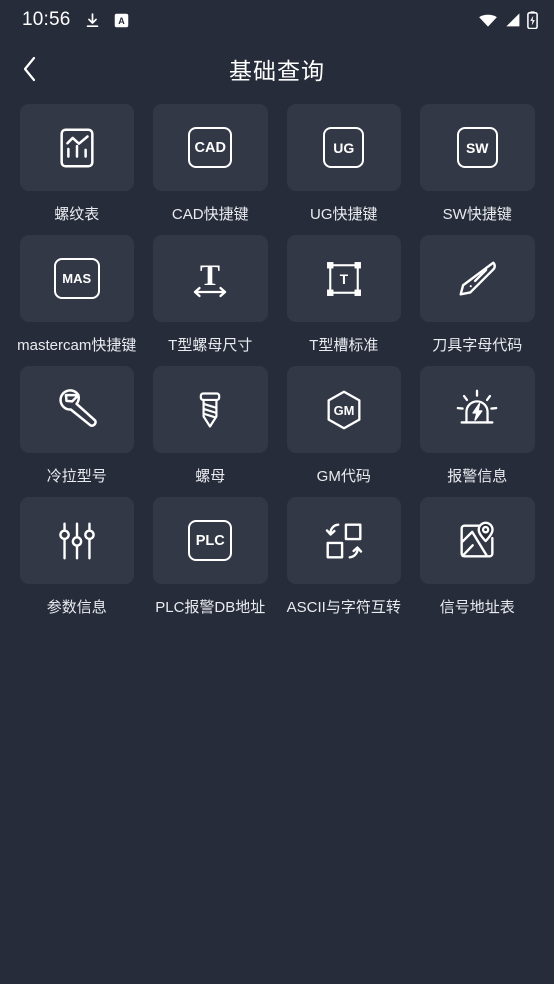 The width and height of the screenshot is (554, 984). I want to click on tile-button: CAD, so click(210, 147).